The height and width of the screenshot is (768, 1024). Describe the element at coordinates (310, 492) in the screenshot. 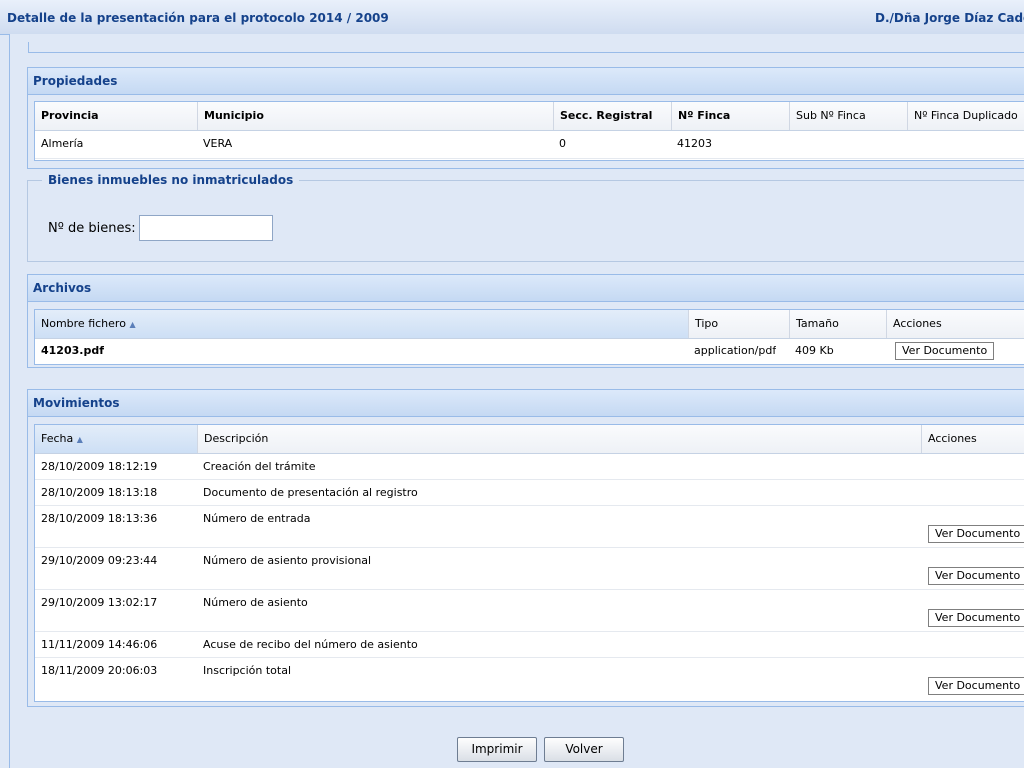

I see `cell-descripcion: Documento de presentación al registro` at that location.